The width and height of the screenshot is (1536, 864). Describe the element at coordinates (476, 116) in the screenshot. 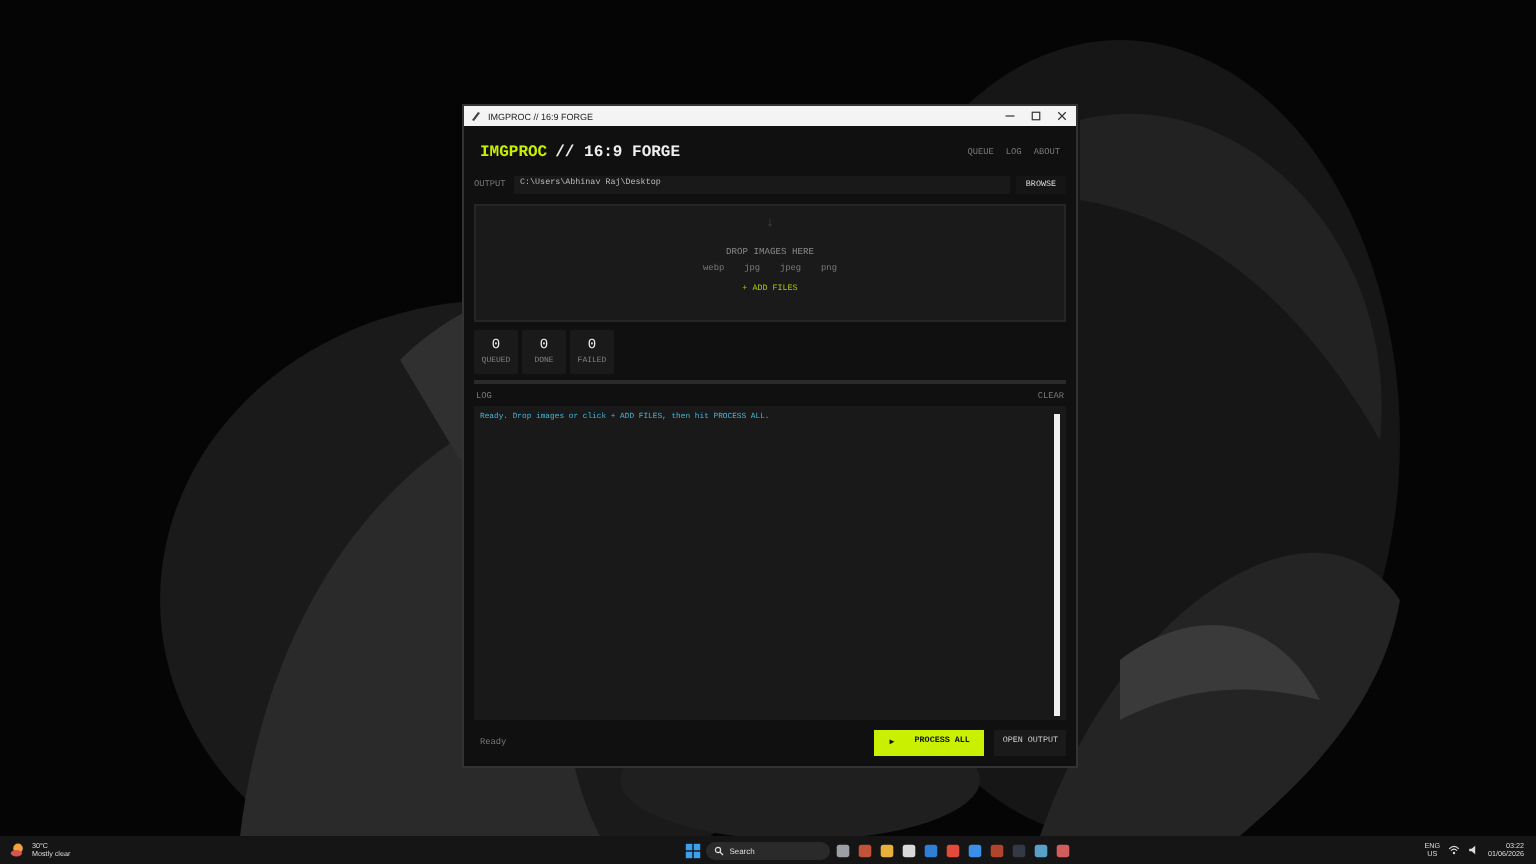

I see `app-icon` at that location.